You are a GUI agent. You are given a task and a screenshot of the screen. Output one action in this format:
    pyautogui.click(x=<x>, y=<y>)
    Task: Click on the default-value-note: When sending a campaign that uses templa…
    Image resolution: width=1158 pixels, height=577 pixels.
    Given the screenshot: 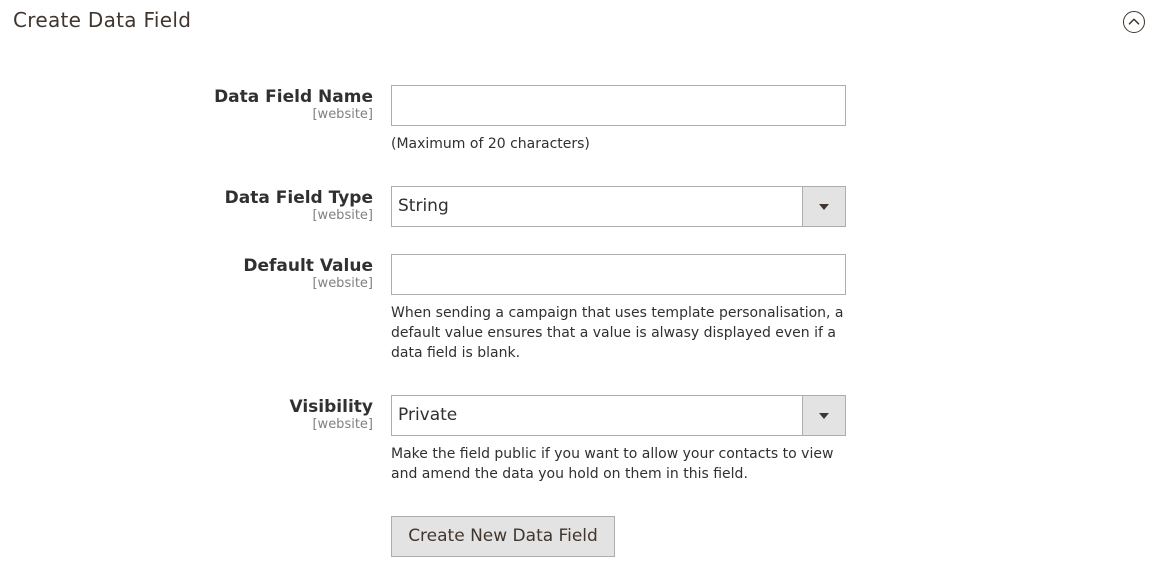 What is the action you would take?
    pyautogui.click(x=617, y=333)
    